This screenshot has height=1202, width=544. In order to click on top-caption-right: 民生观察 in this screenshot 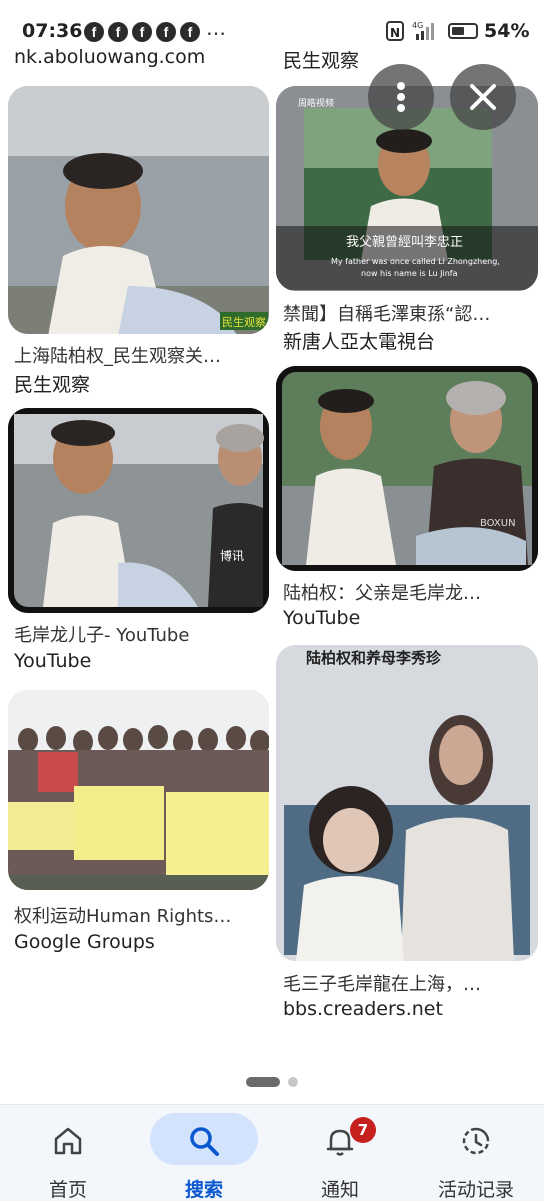, I will do `click(321, 61)`.